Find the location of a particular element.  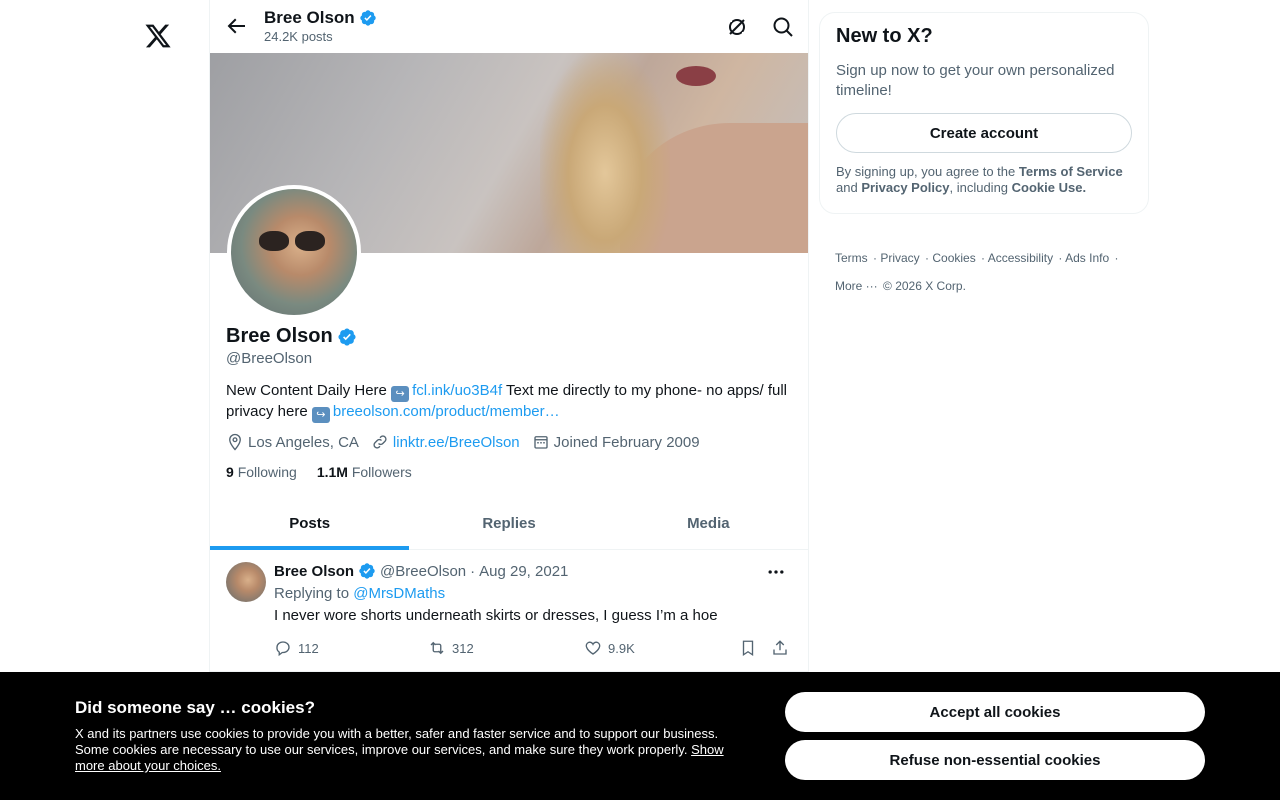

link-icon is located at coordinates (380, 442).